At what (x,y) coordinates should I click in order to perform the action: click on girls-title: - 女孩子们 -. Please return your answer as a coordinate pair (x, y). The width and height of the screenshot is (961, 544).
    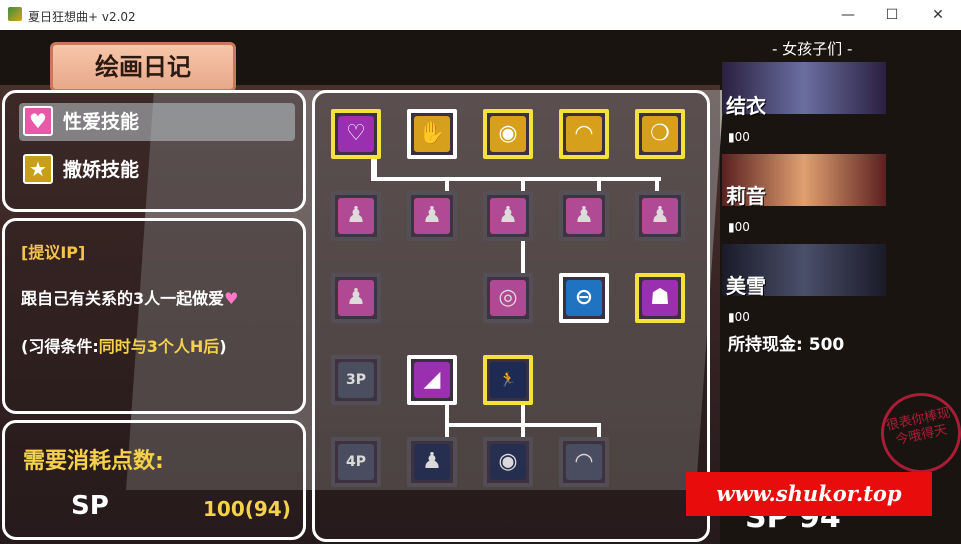
    Looking at the image, I should click on (812, 49).